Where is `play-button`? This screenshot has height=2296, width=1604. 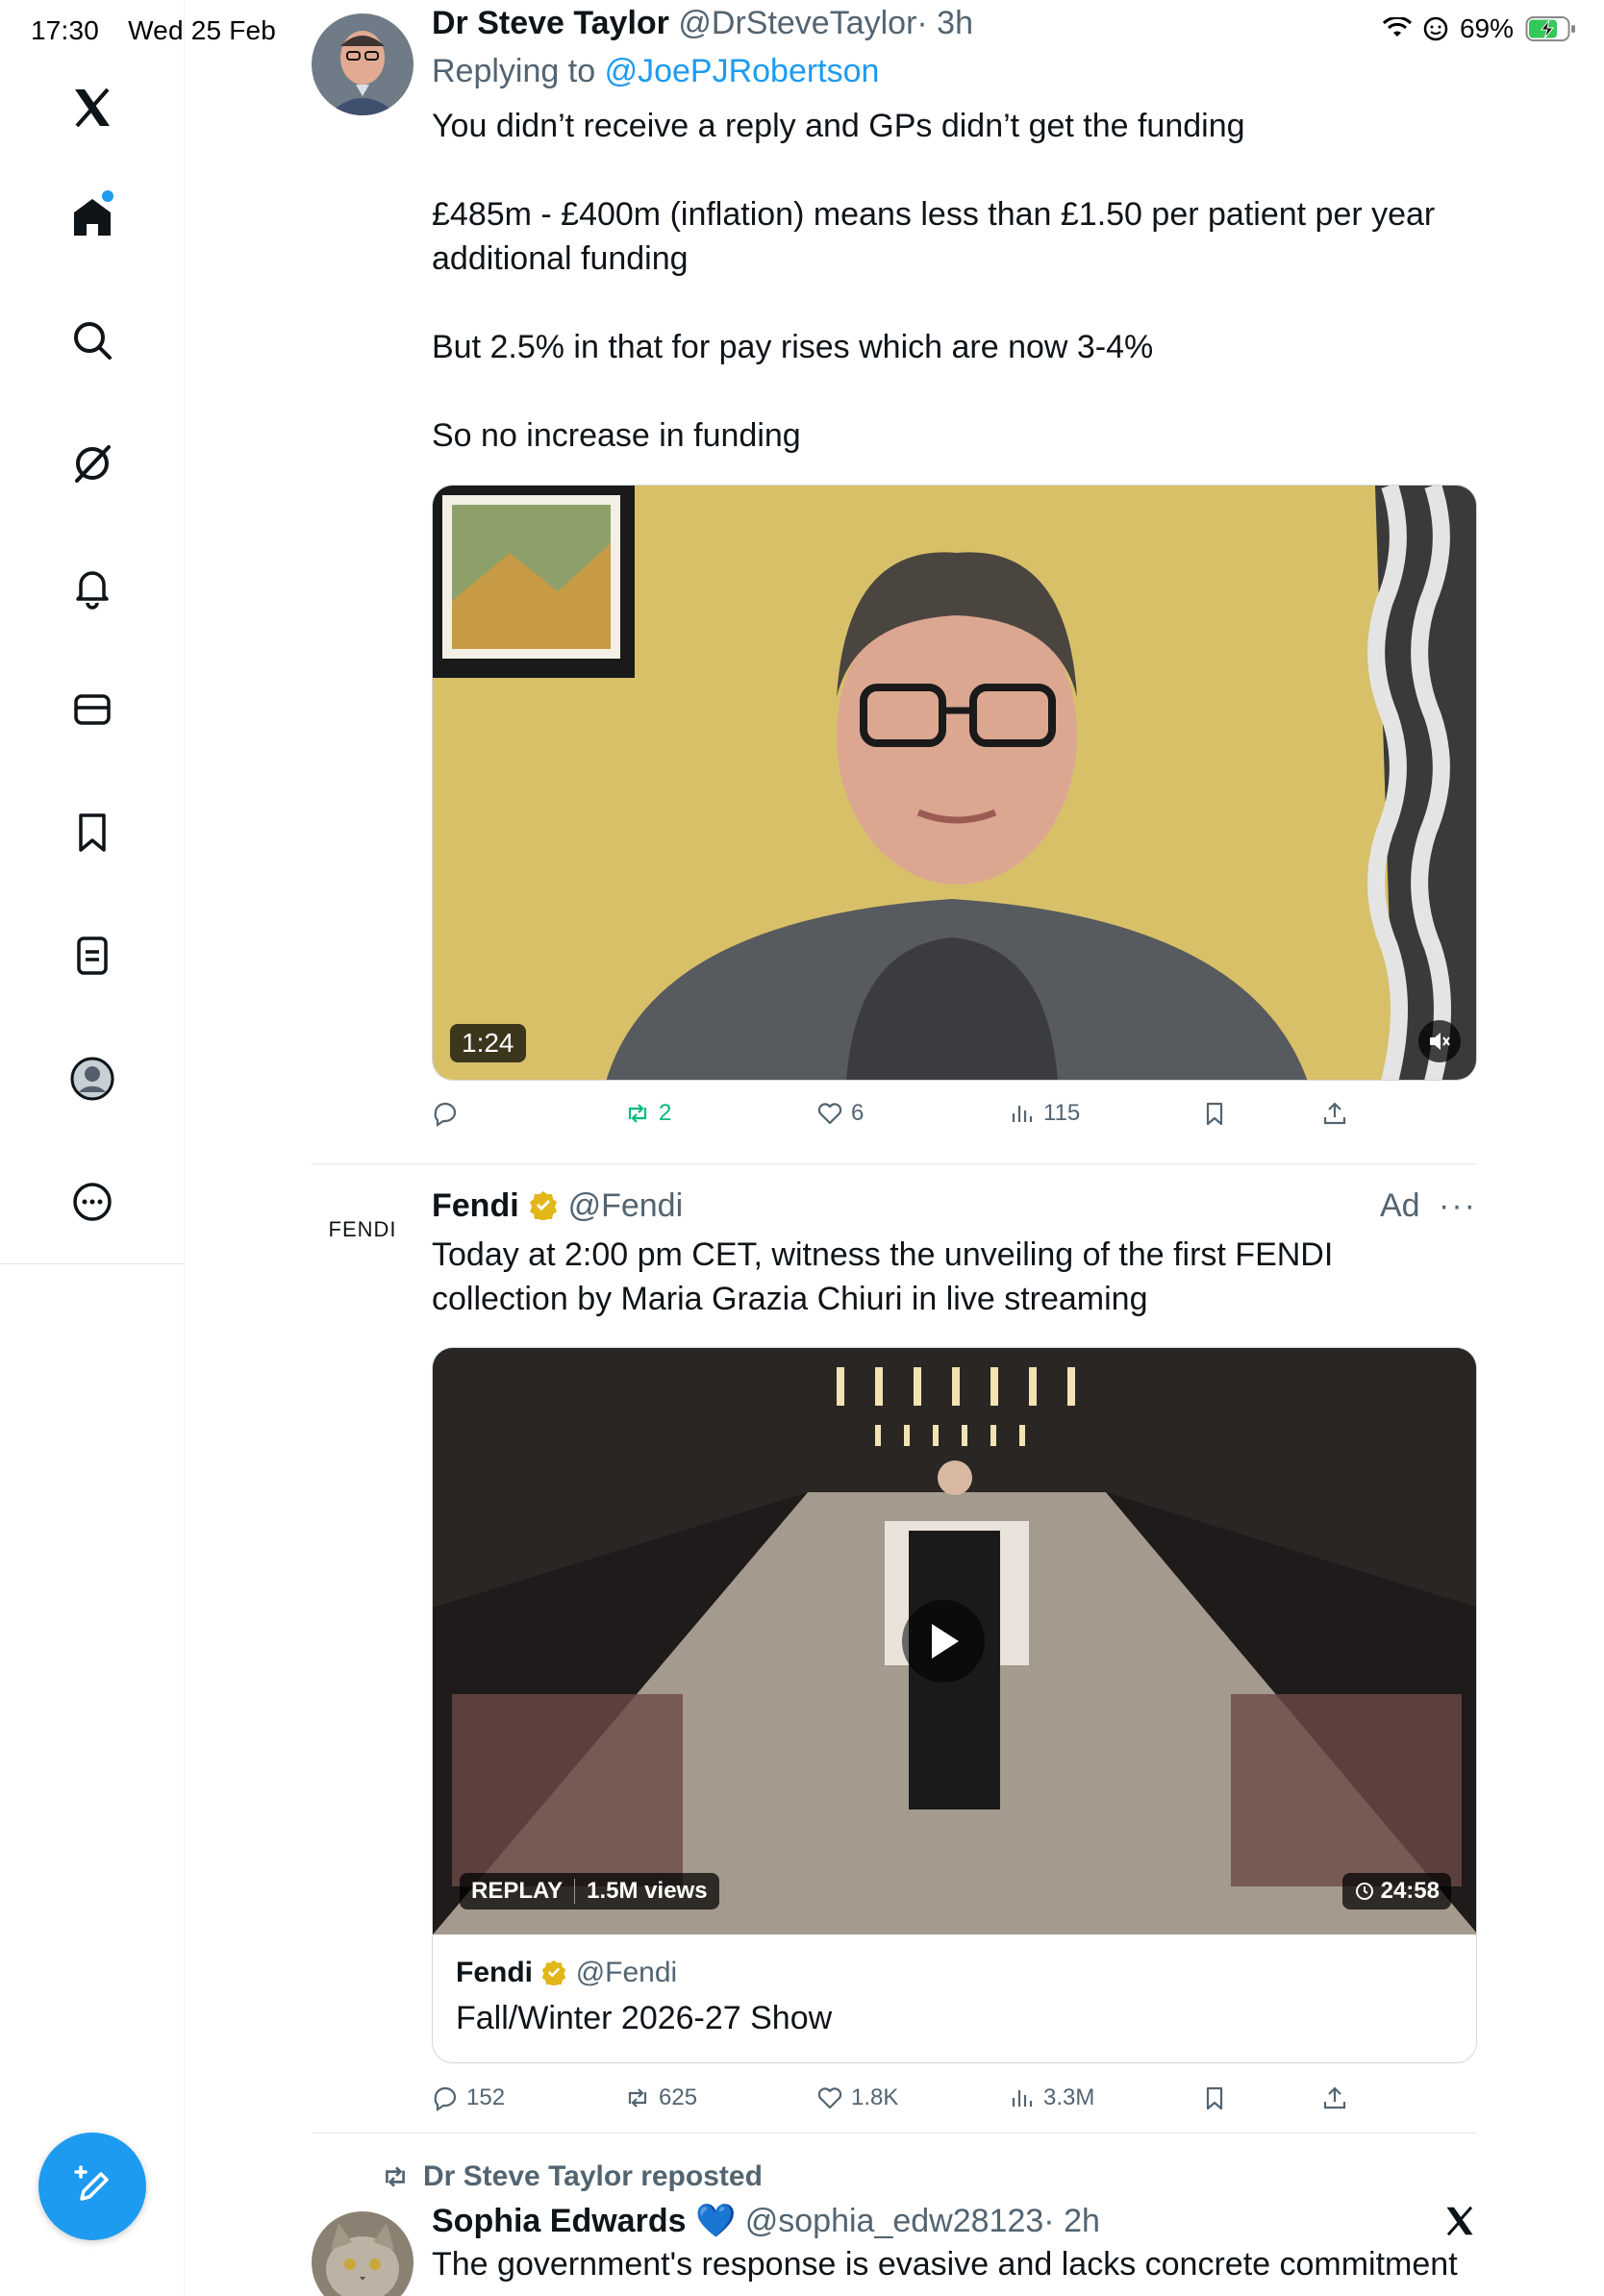 play-button is located at coordinates (943, 1641).